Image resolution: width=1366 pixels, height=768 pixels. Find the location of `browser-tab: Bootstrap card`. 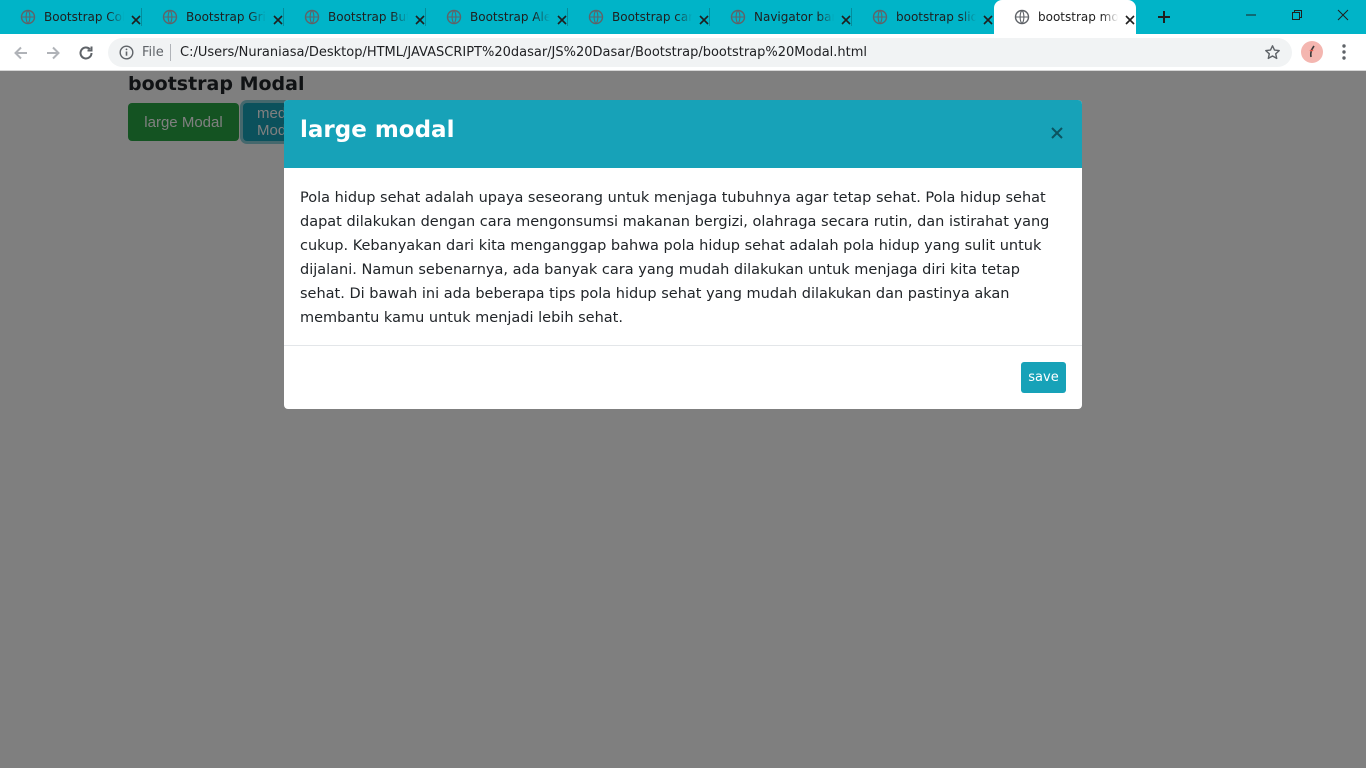

browser-tab: Bootstrap card is located at coordinates (639, 17).